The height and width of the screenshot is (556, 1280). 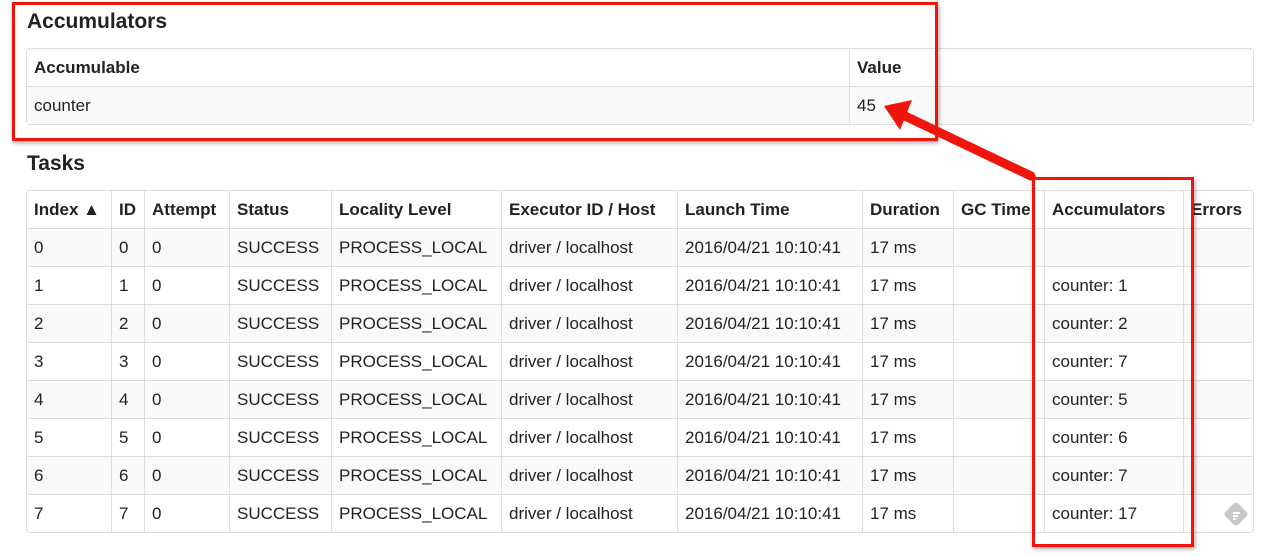 I want to click on cell-accumulators: counter: 5, so click(x=1113, y=399).